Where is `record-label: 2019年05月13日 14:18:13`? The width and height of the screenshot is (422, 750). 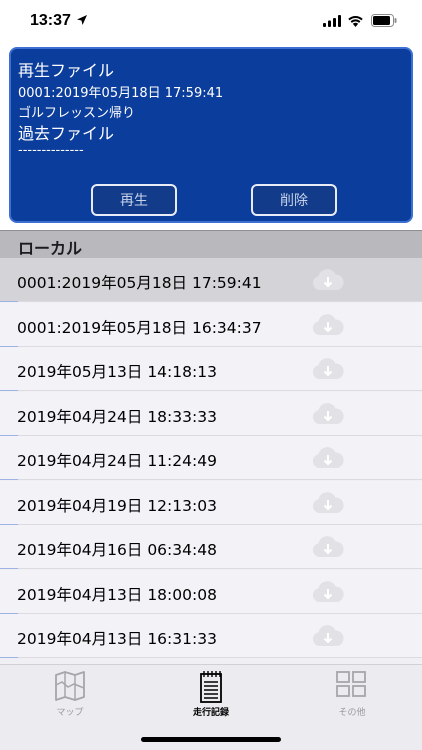
record-label: 2019年05月13日 14:18:13 is located at coordinates (117, 372).